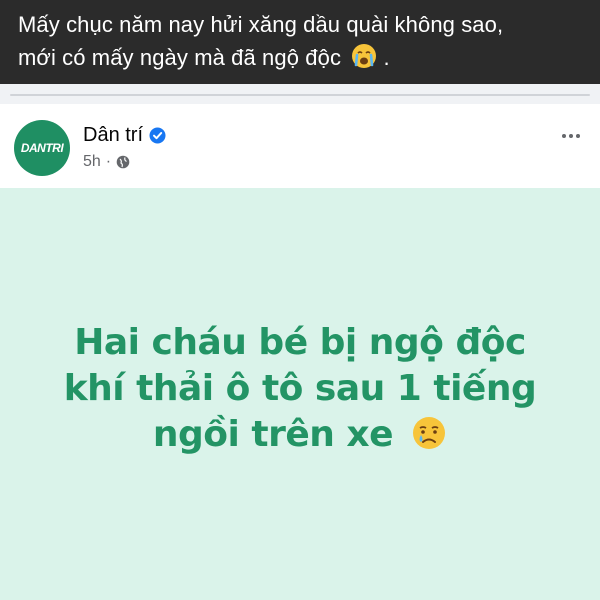 This screenshot has width=600, height=600. I want to click on headline-line-2: khí thải ô tô sau 1 tiếng, so click(300, 388).